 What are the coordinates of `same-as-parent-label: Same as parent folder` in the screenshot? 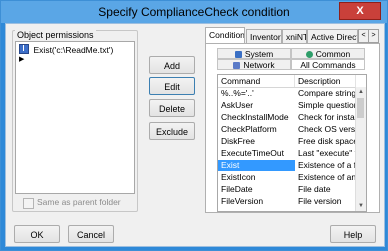 It's located at (79, 202).